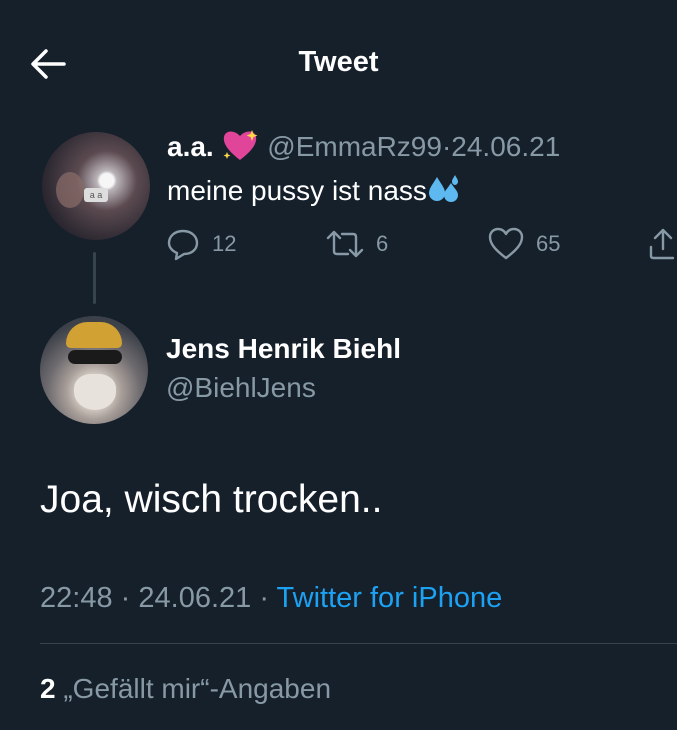 This screenshot has height=730, width=677. What do you see at coordinates (390, 598) in the screenshot?
I see `tweet-source-link: Twitter for iPhone` at bounding box center [390, 598].